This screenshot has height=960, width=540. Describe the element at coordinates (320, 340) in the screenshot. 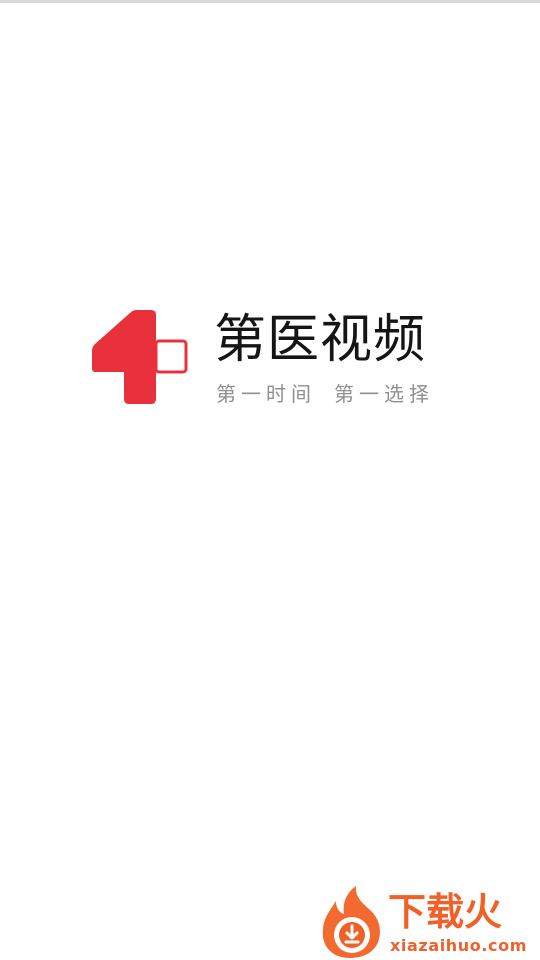

I see `brand-name: 第医视频` at that location.